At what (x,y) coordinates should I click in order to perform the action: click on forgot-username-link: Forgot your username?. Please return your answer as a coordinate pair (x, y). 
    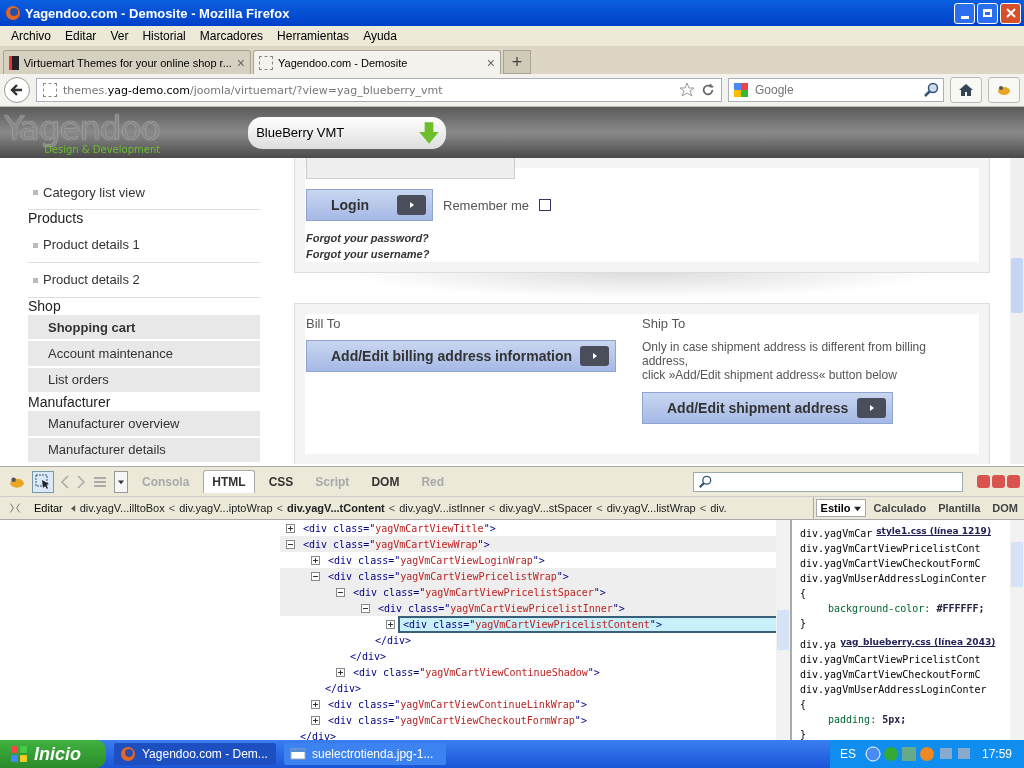
    Looking at the image, I should click on (642, 254).